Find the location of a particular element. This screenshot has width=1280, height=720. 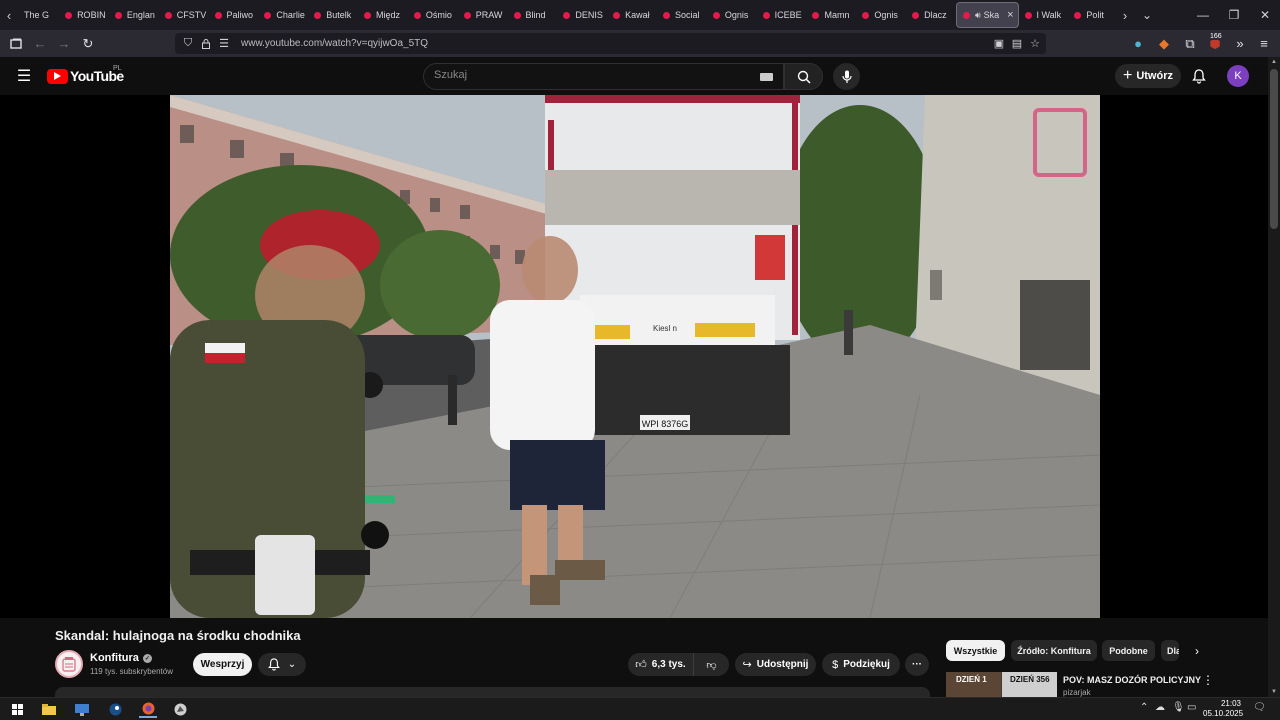

tray-overflow-icon: ⌃ is located at coordinates (1144, 707).